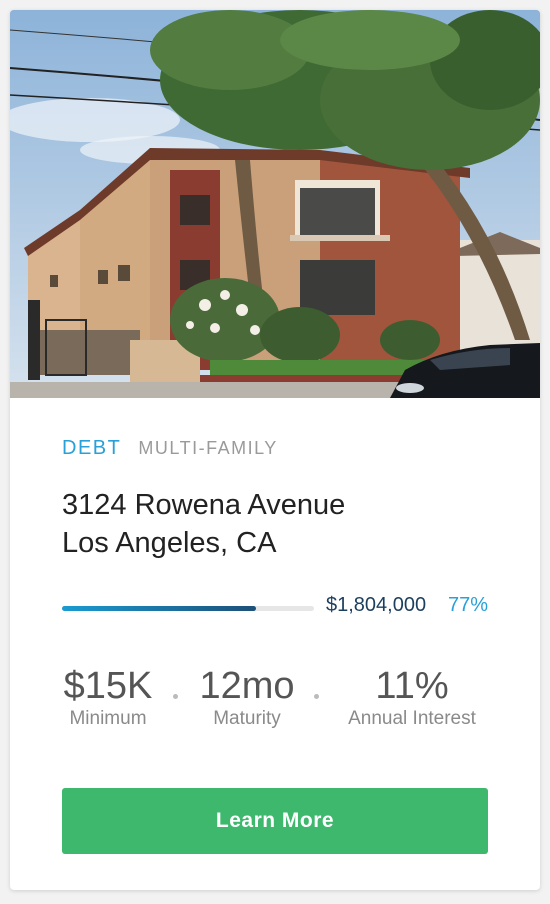  I want to click on loan-type-tag: DEBT, so click(92, 448).